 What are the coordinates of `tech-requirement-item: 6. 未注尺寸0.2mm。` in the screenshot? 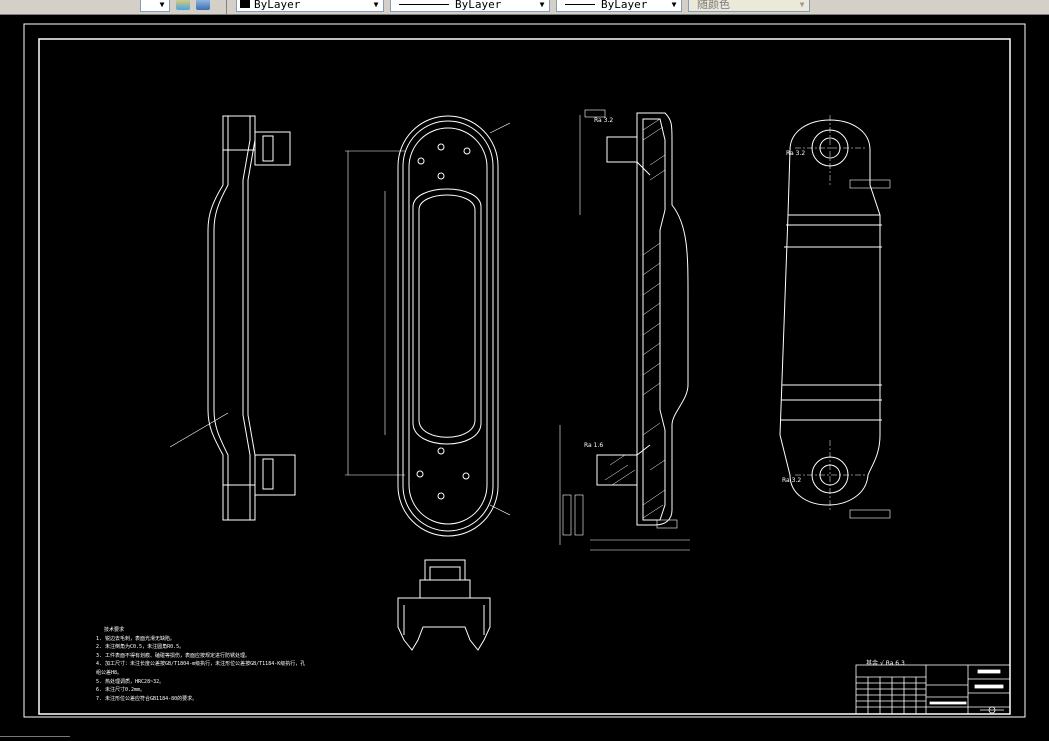 It's located at (121, 690).